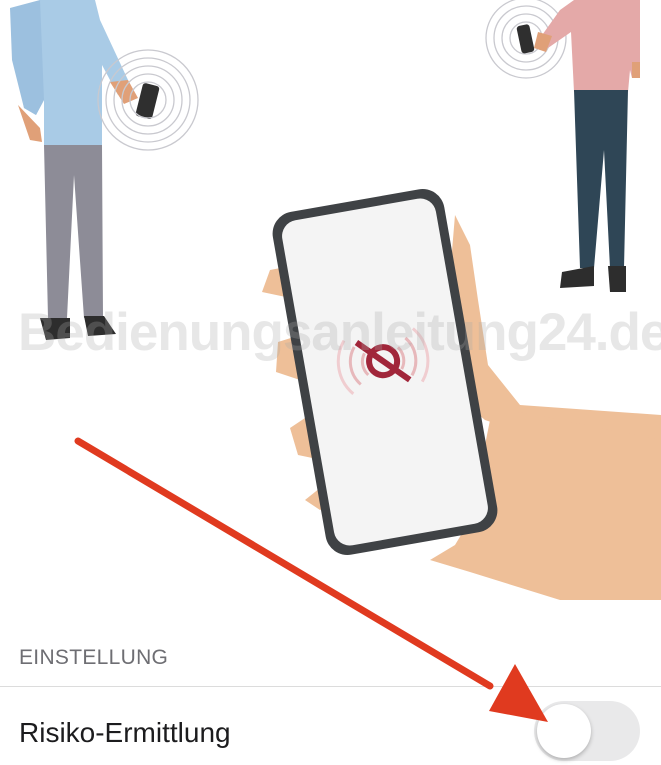  I want to click on person-left, so click(104, 170).